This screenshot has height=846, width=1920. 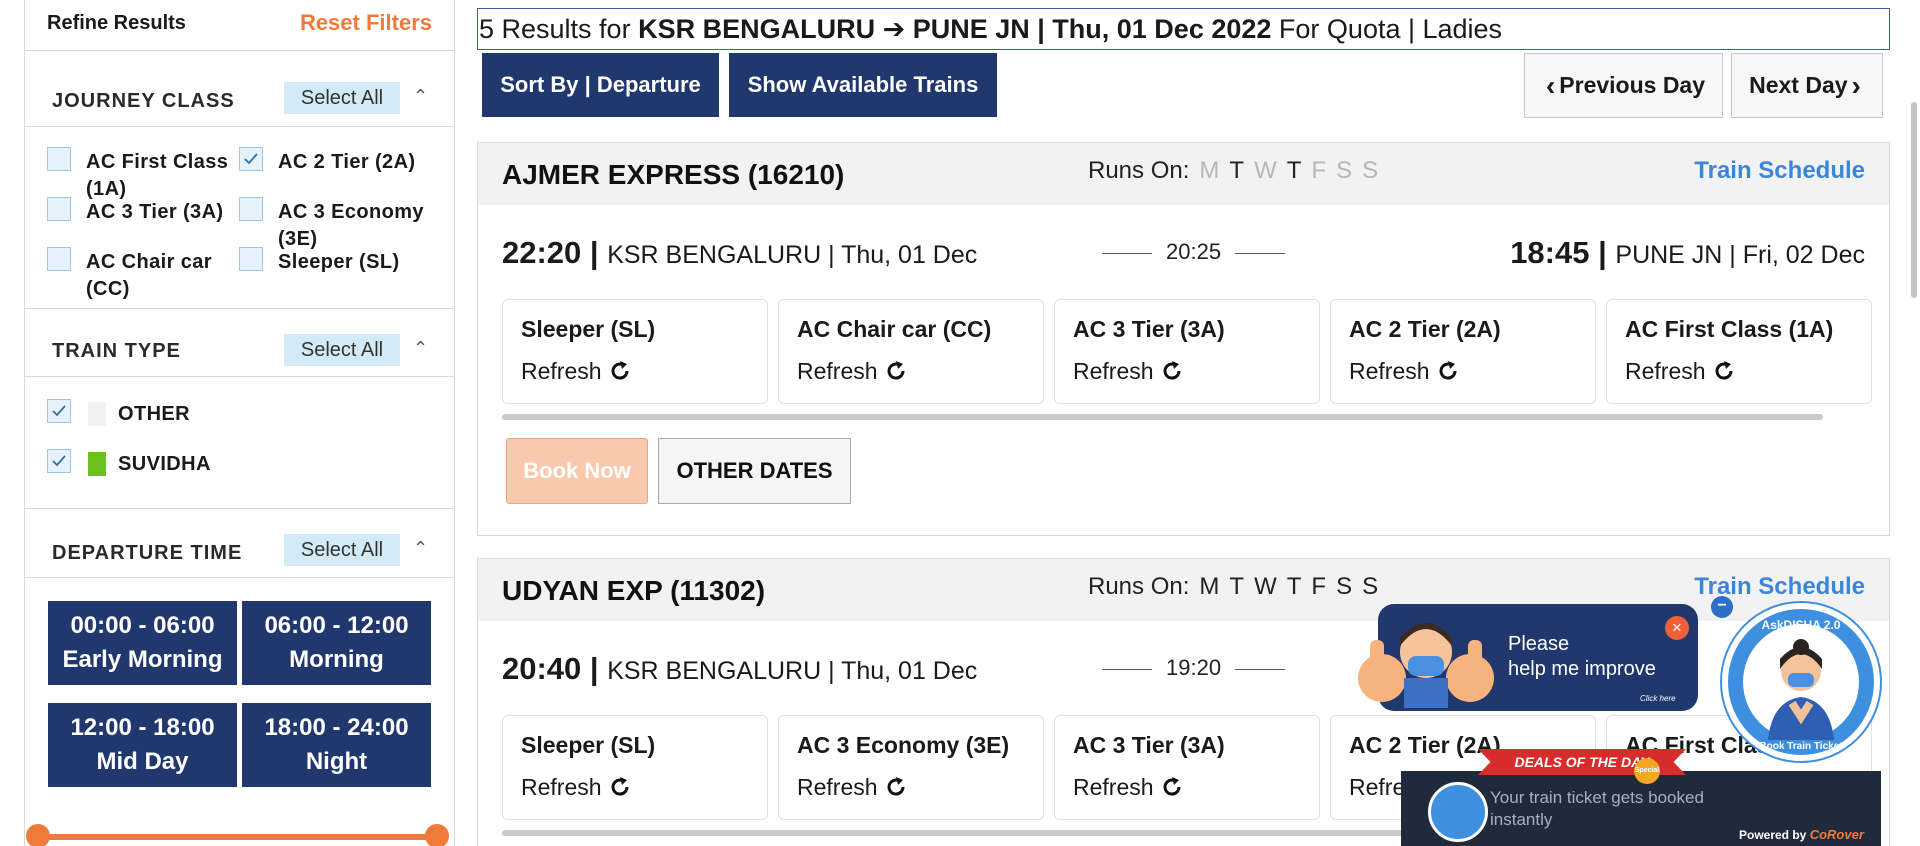 What do you see at coordinates (1283, 586) in the screenshot?
I see `runs-on-days: MTWTFSS` at bounding box center [1283, 586].